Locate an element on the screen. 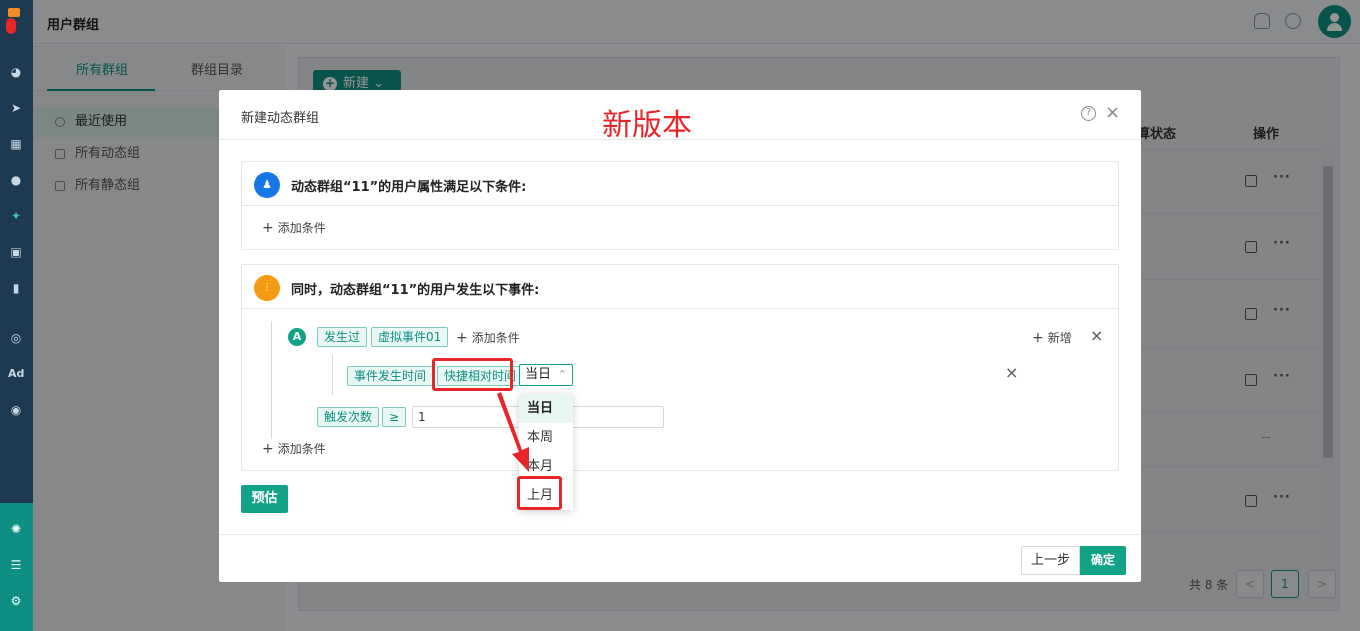 This screenshot has height=631, width=1360. event-section-title: 同时，动态群组“11”的用户发生以下事件: is located at coordinates (415, 290).